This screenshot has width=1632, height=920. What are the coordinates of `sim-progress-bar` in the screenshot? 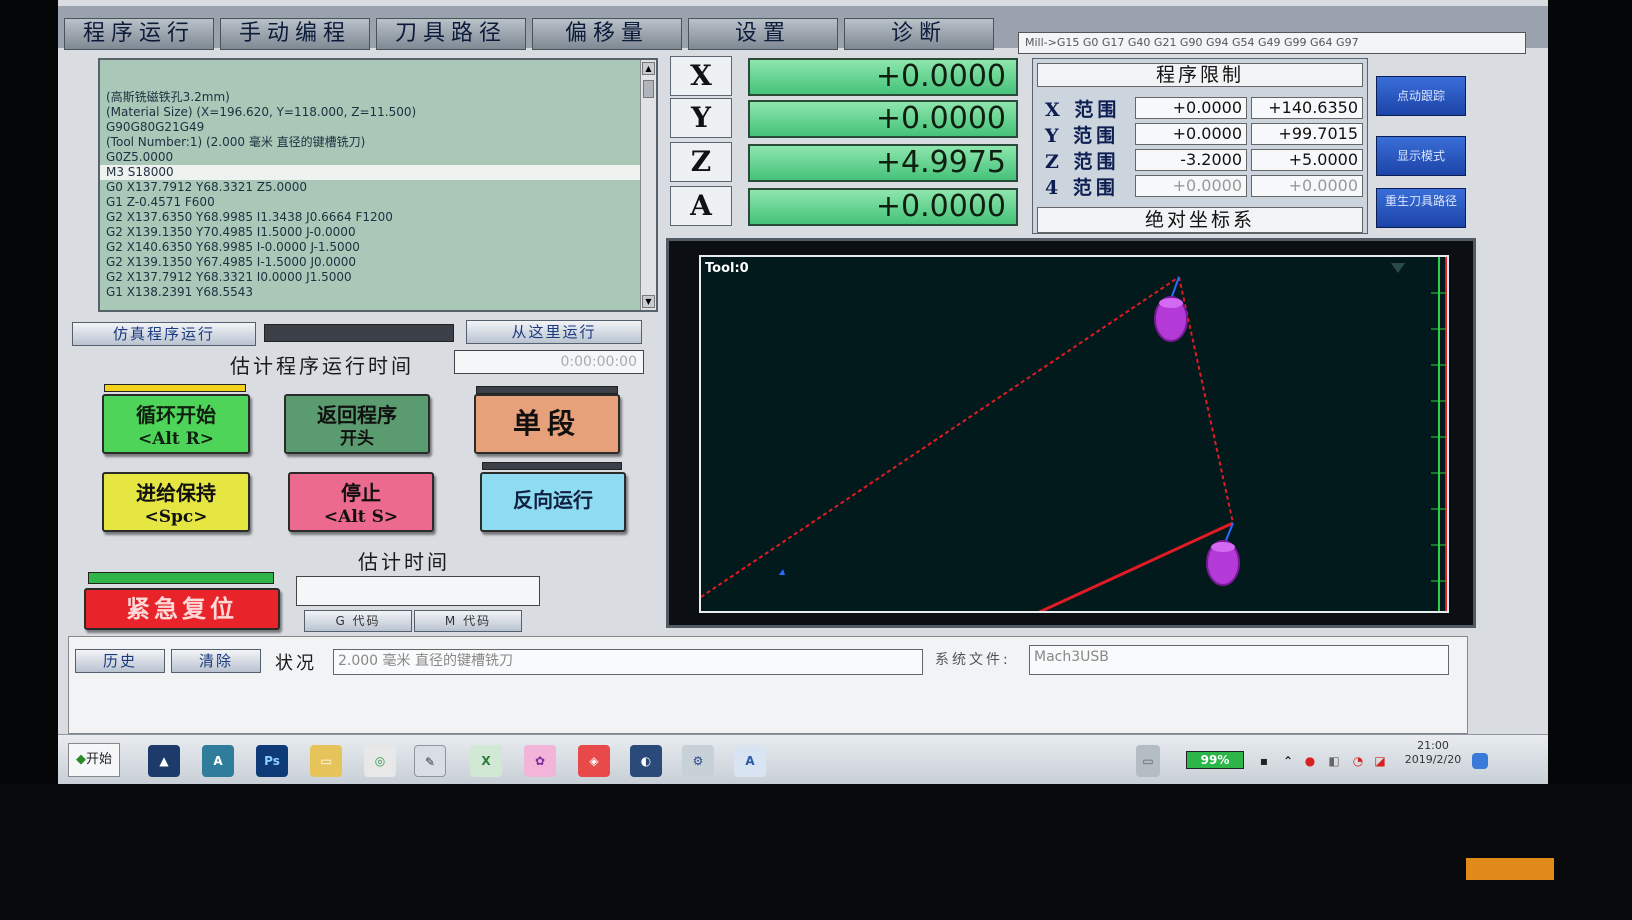 It's located at (359, 333).